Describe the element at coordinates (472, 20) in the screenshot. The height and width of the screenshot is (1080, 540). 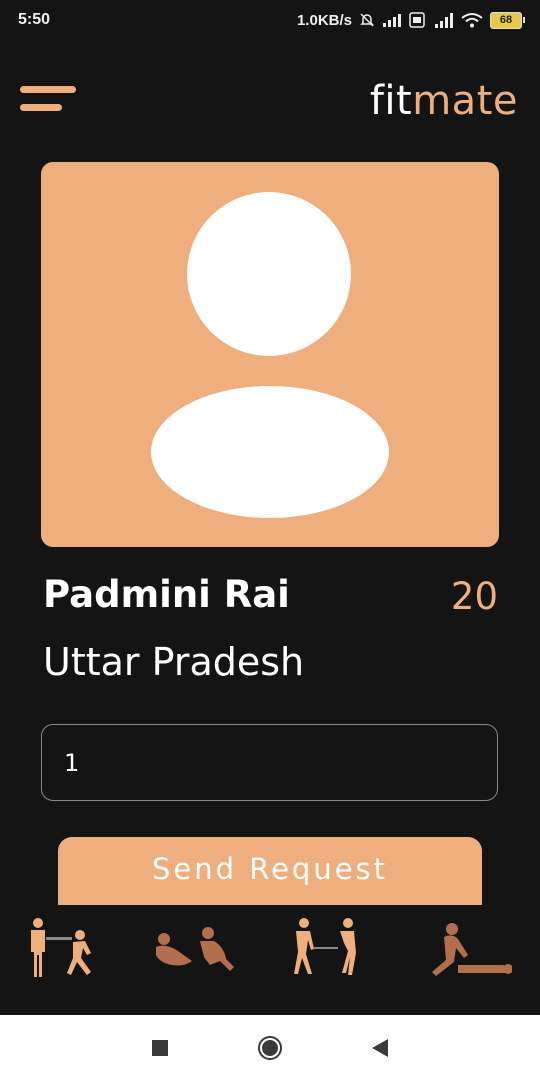
I see `wifi-icon` at that location.